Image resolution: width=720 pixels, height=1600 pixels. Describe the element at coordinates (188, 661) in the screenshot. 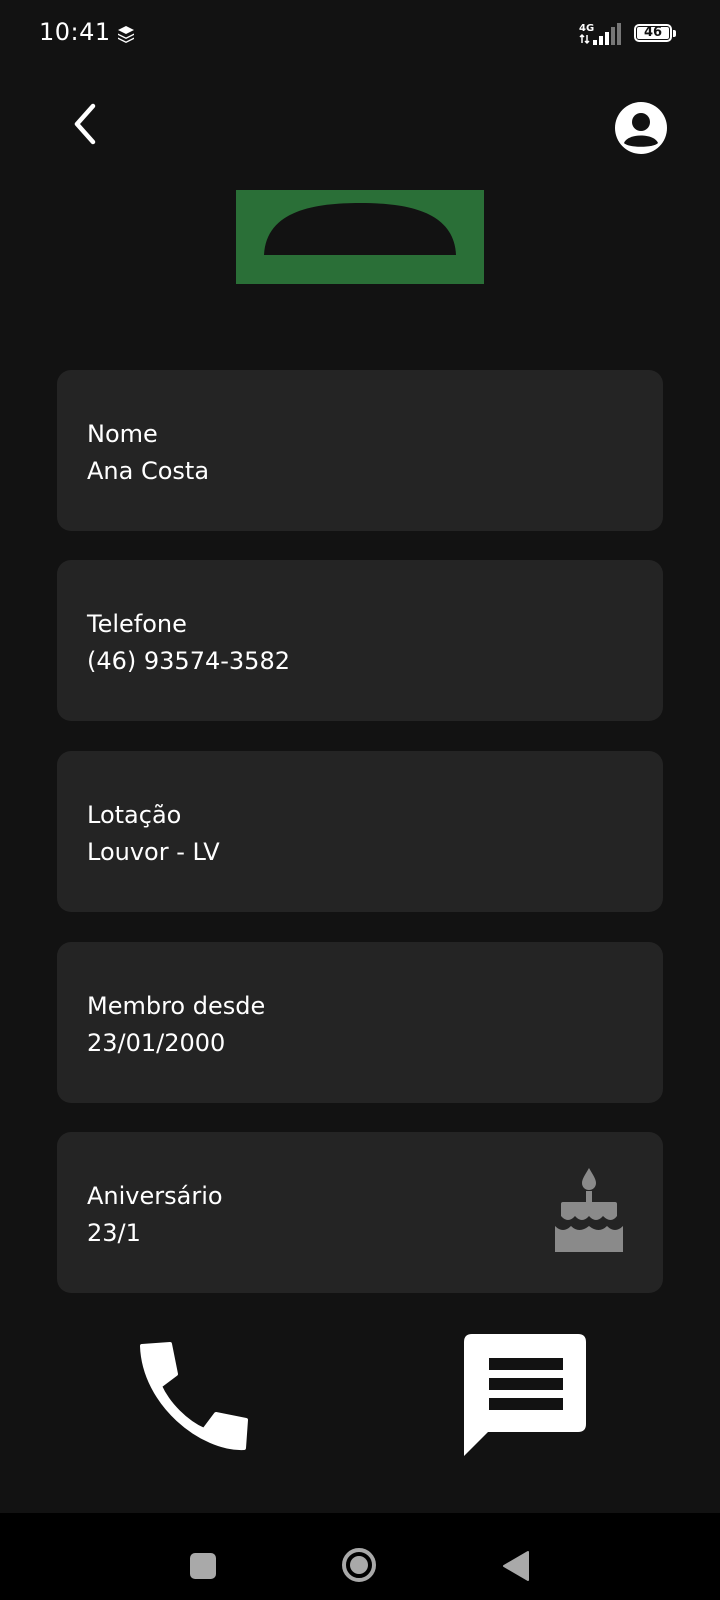

I see `field-value: (46) 93574-3582` at that location.